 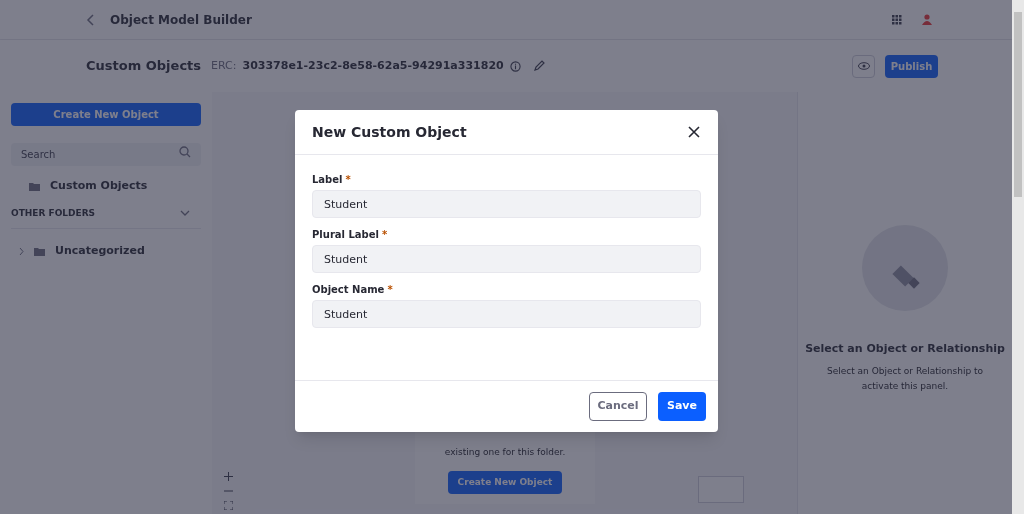 I want to click on save-button: Save, so click(x=682, y=406).